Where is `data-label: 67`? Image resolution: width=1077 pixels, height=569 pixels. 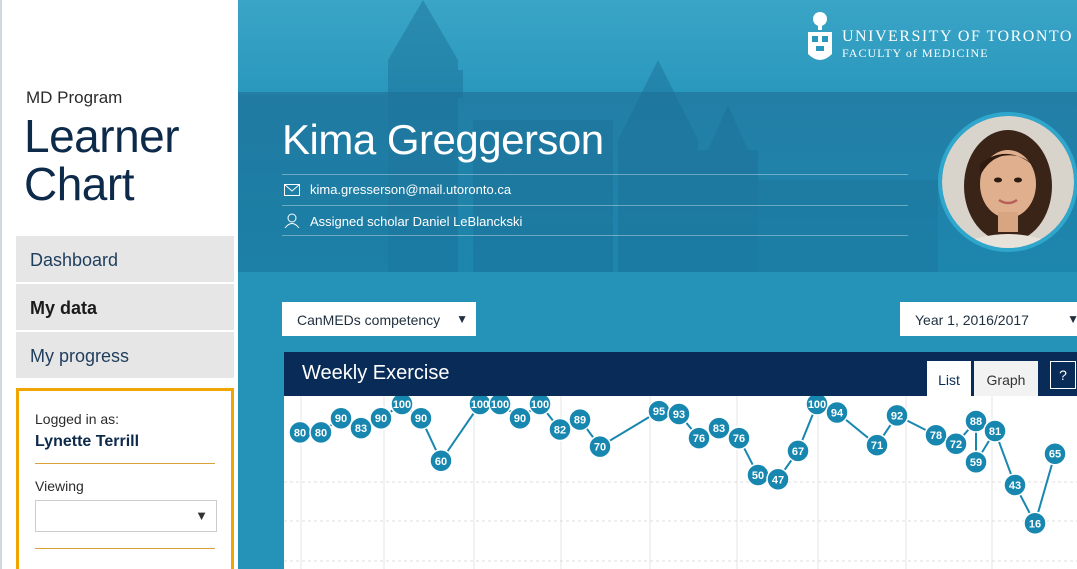 data-label: 67 is located at coordinates (798, 452).